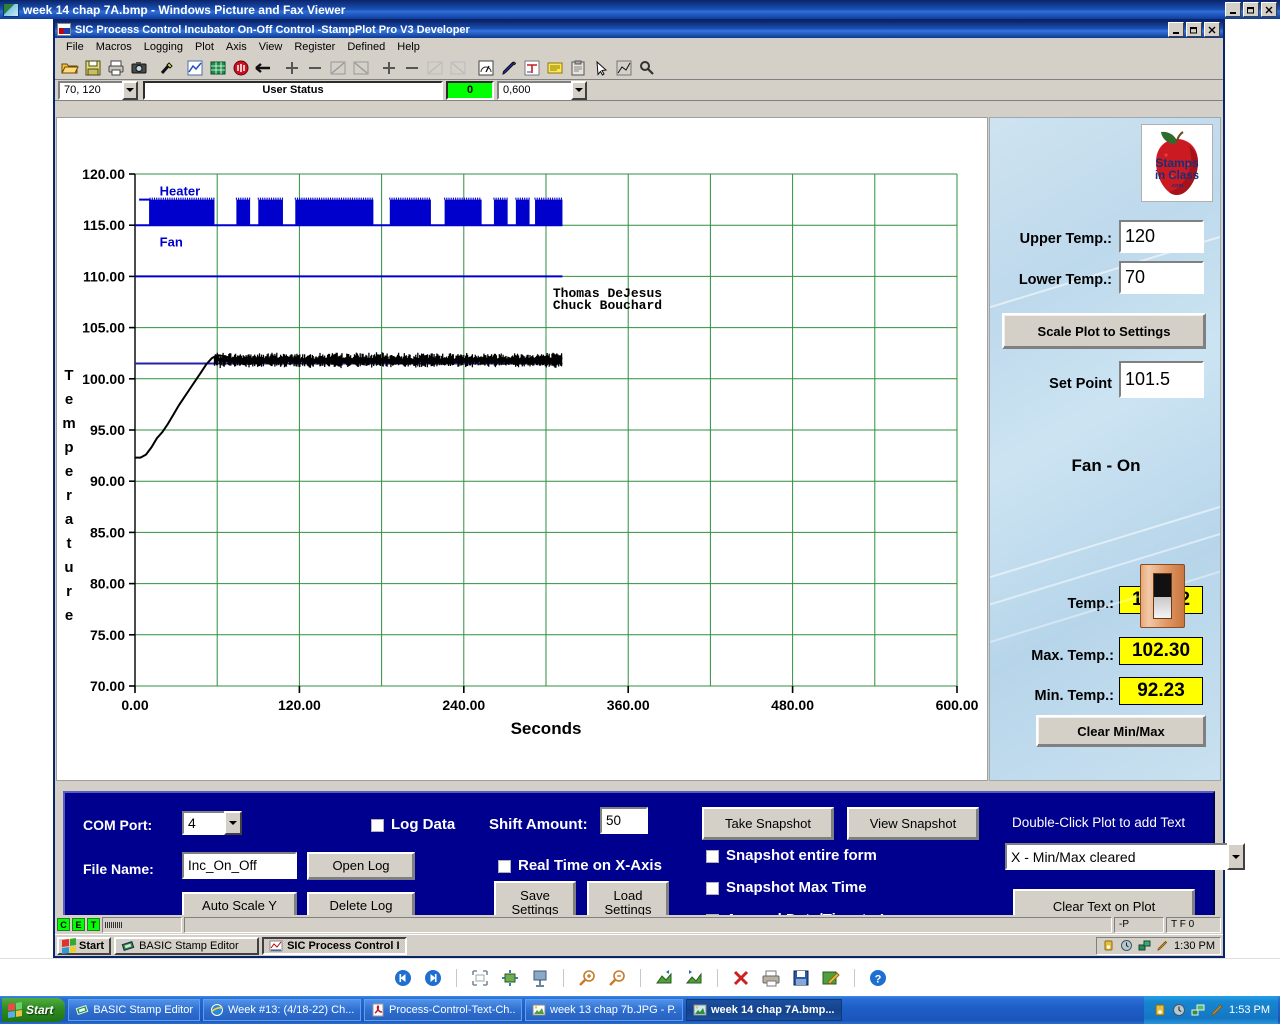 The height and width of the screenshot is (1024, 1280). What do you see at coordinates (624, 67) in the screenshot?
I see `trend-icon` at bounding box center [624, 67].